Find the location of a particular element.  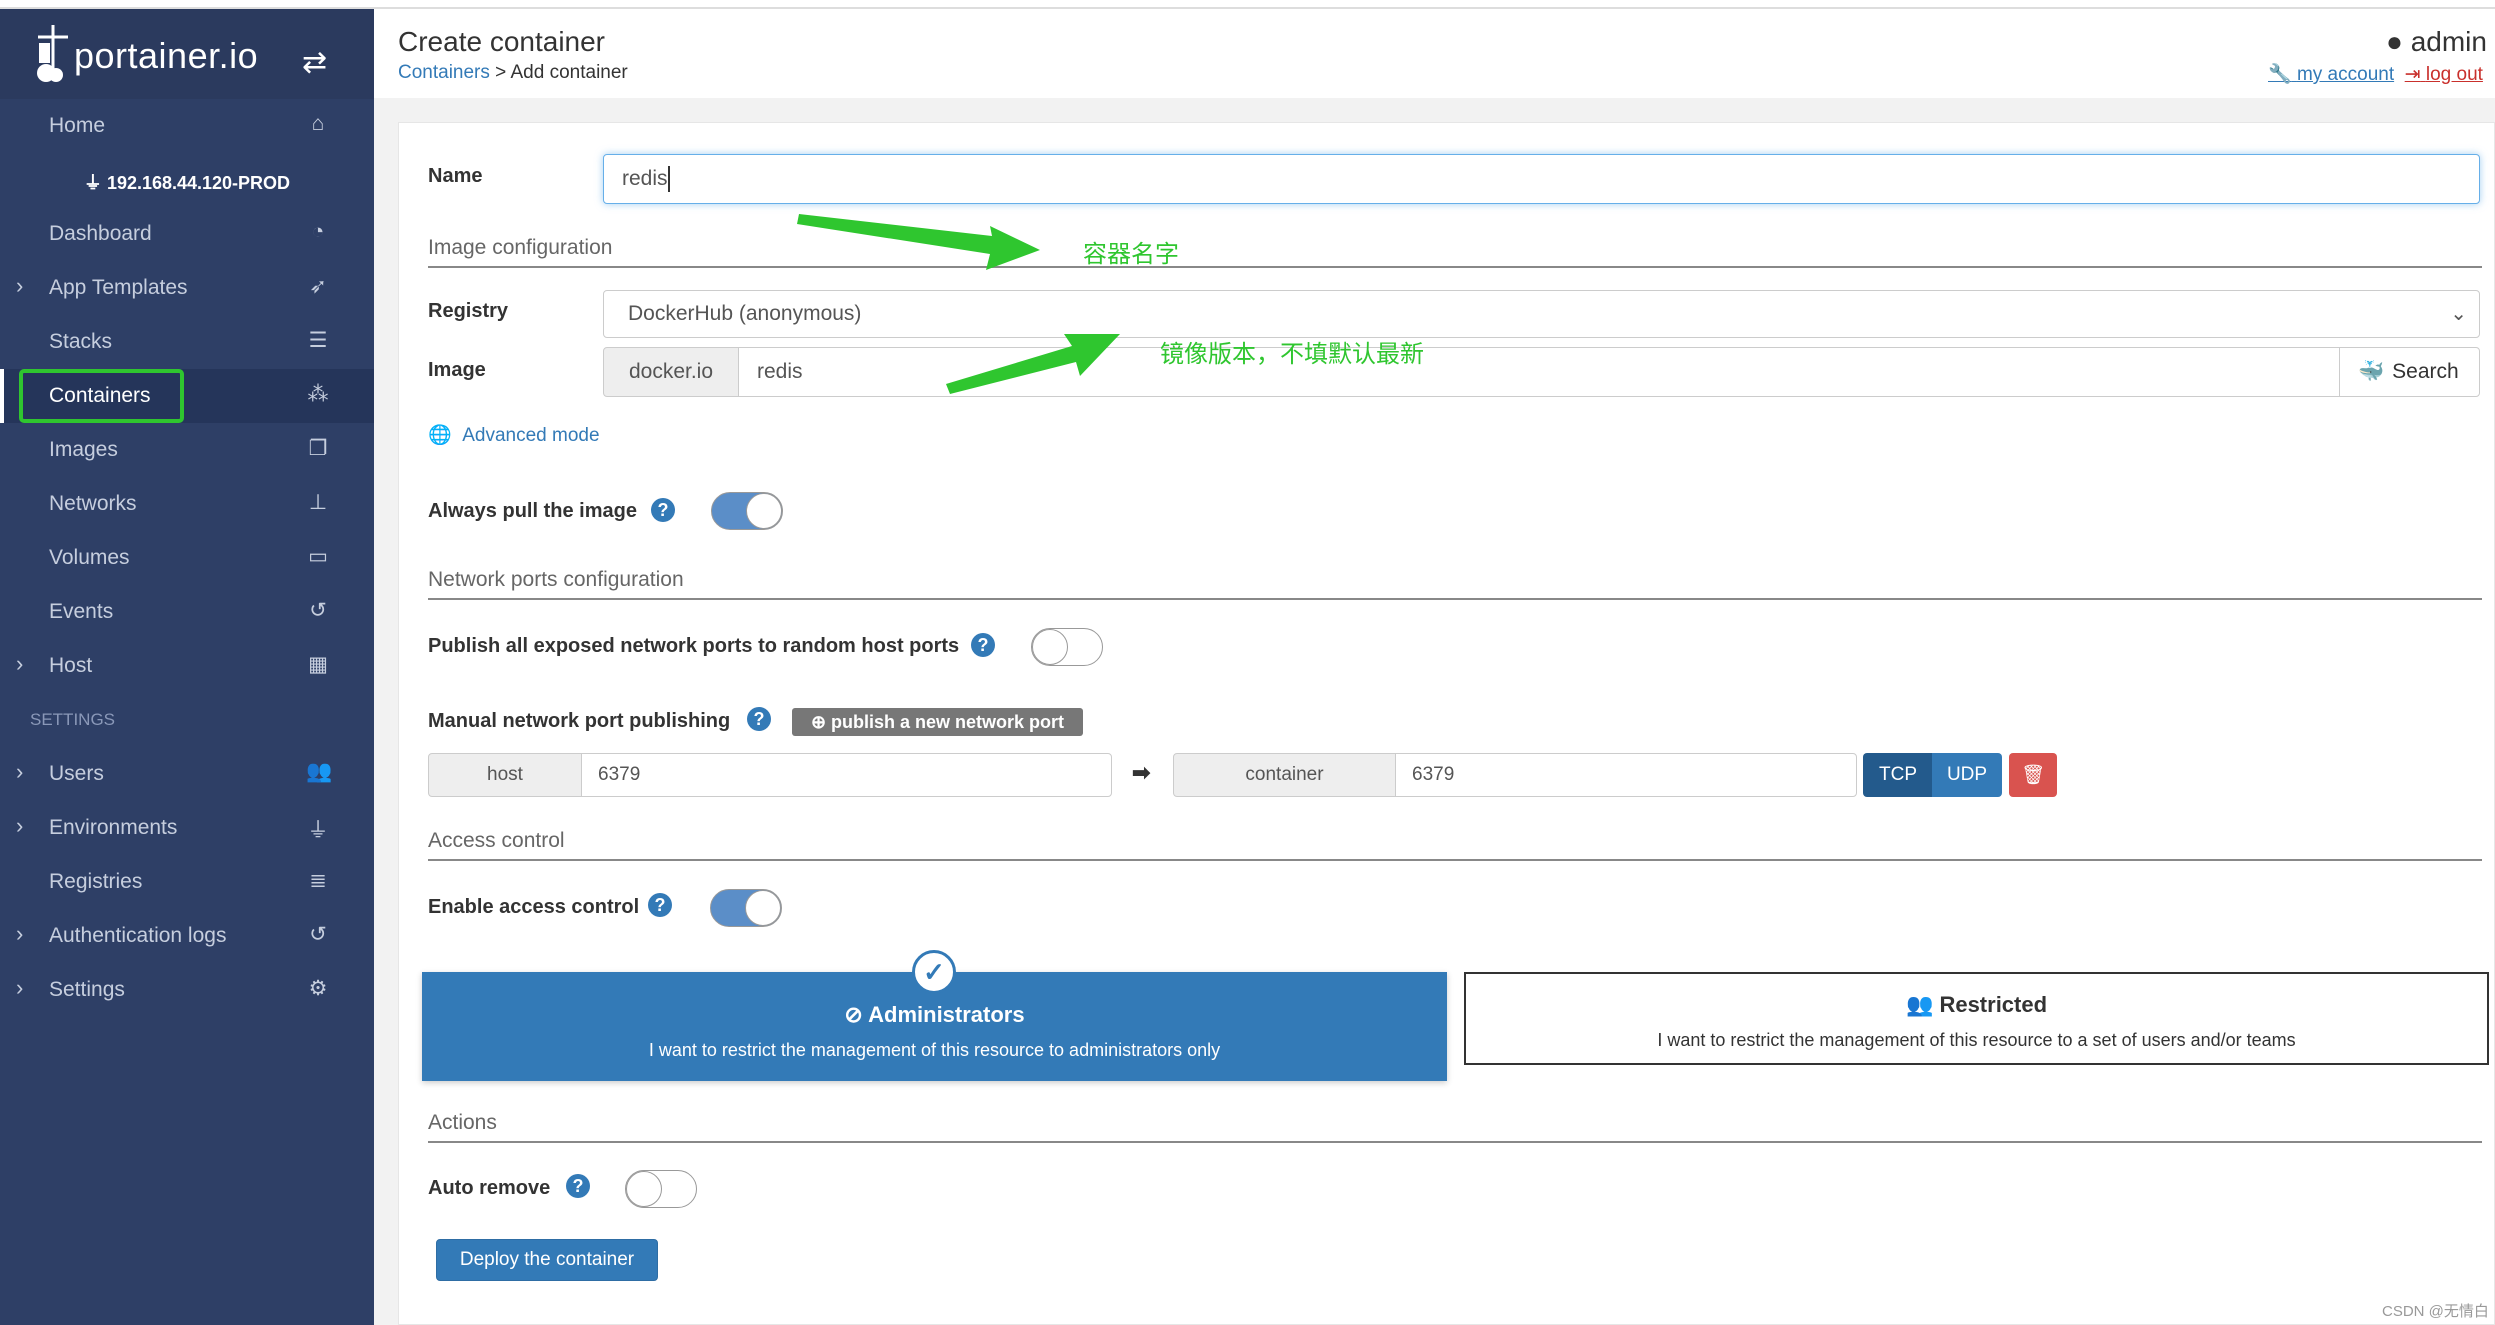

name-annotation-arrow is located at coordinates (918, 242).